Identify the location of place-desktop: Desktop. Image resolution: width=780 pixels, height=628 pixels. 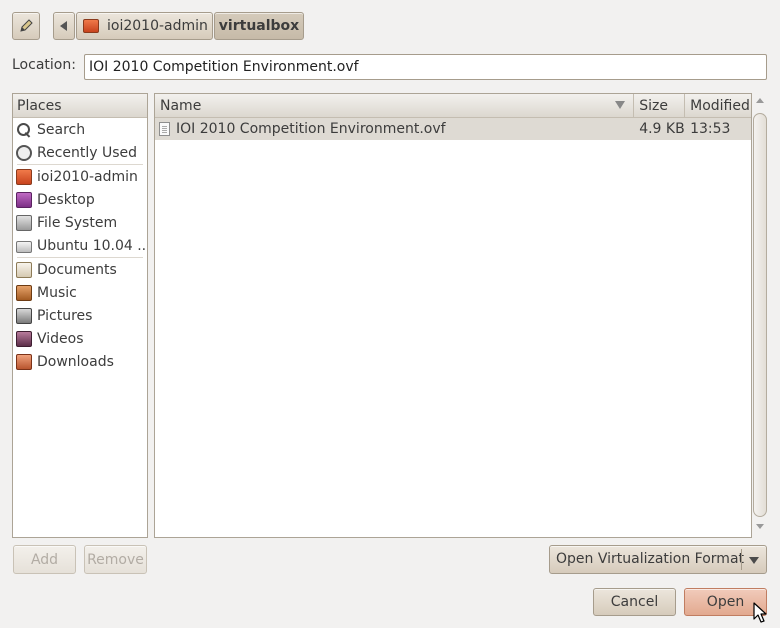
(80, 199).